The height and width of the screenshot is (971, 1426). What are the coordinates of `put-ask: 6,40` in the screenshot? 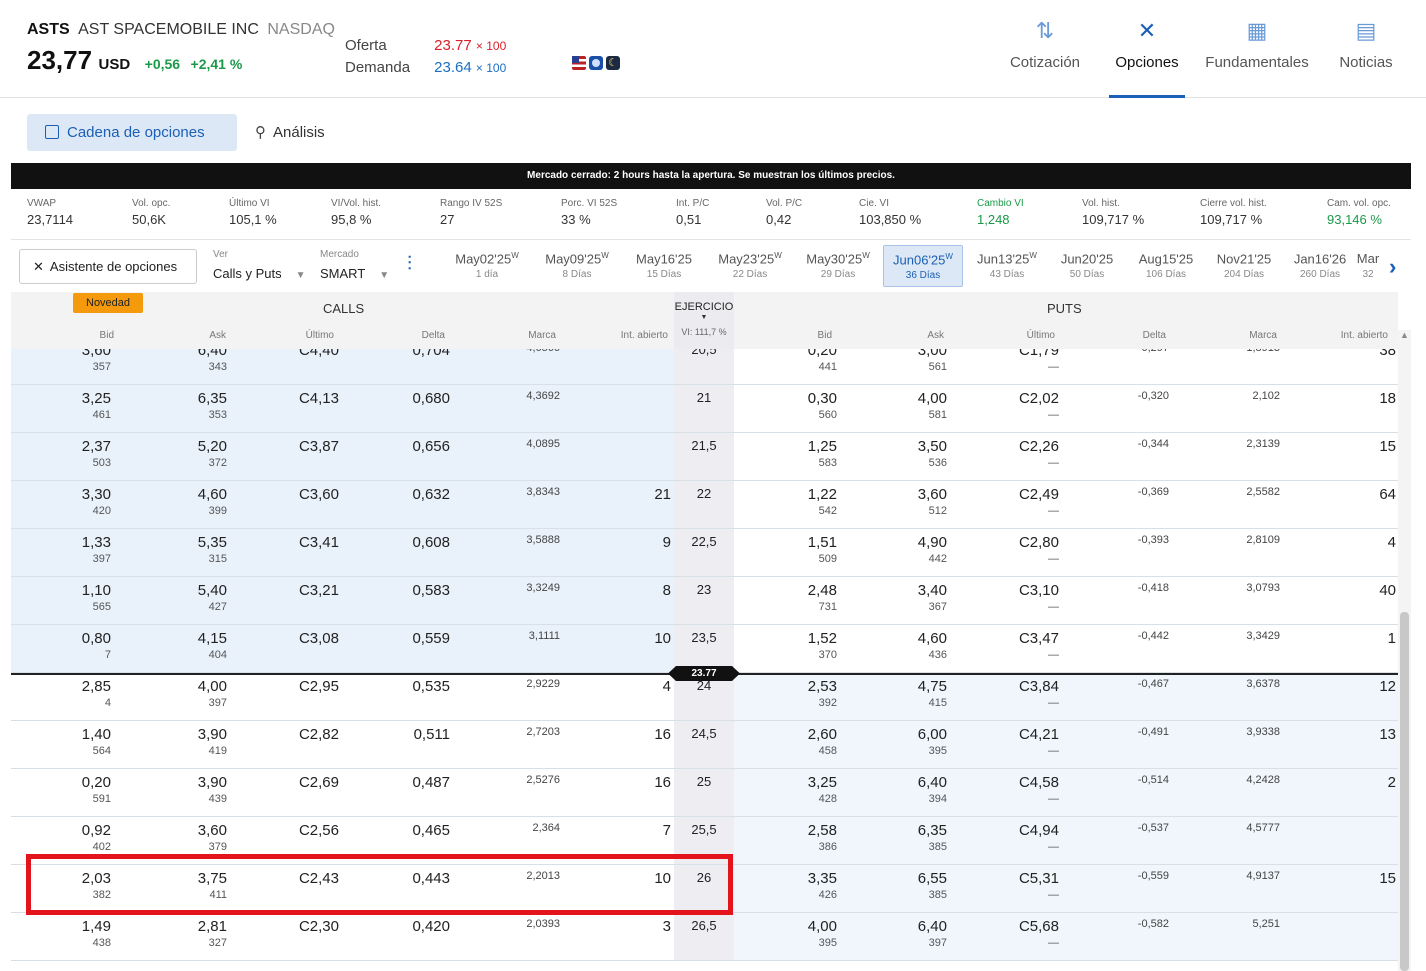 It's located at (932, 926).